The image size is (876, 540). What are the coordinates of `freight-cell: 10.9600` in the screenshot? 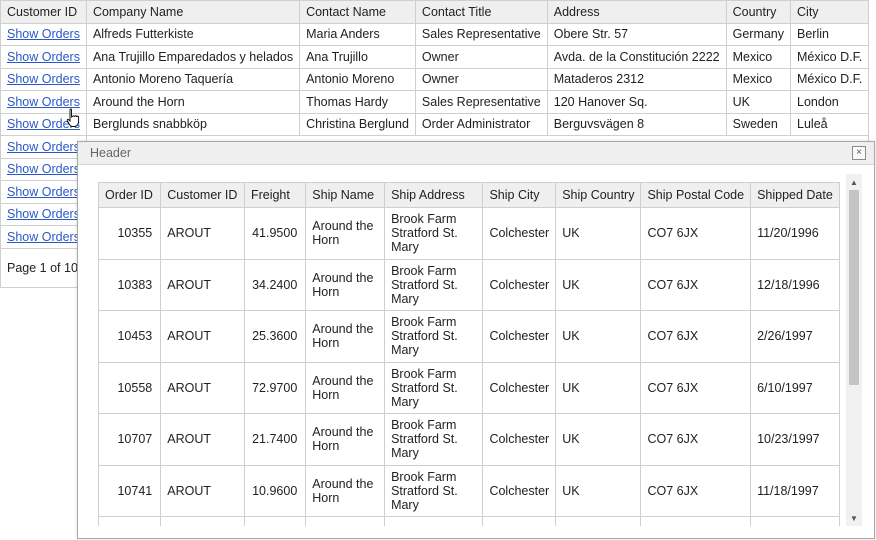 It's located at (275, 490).